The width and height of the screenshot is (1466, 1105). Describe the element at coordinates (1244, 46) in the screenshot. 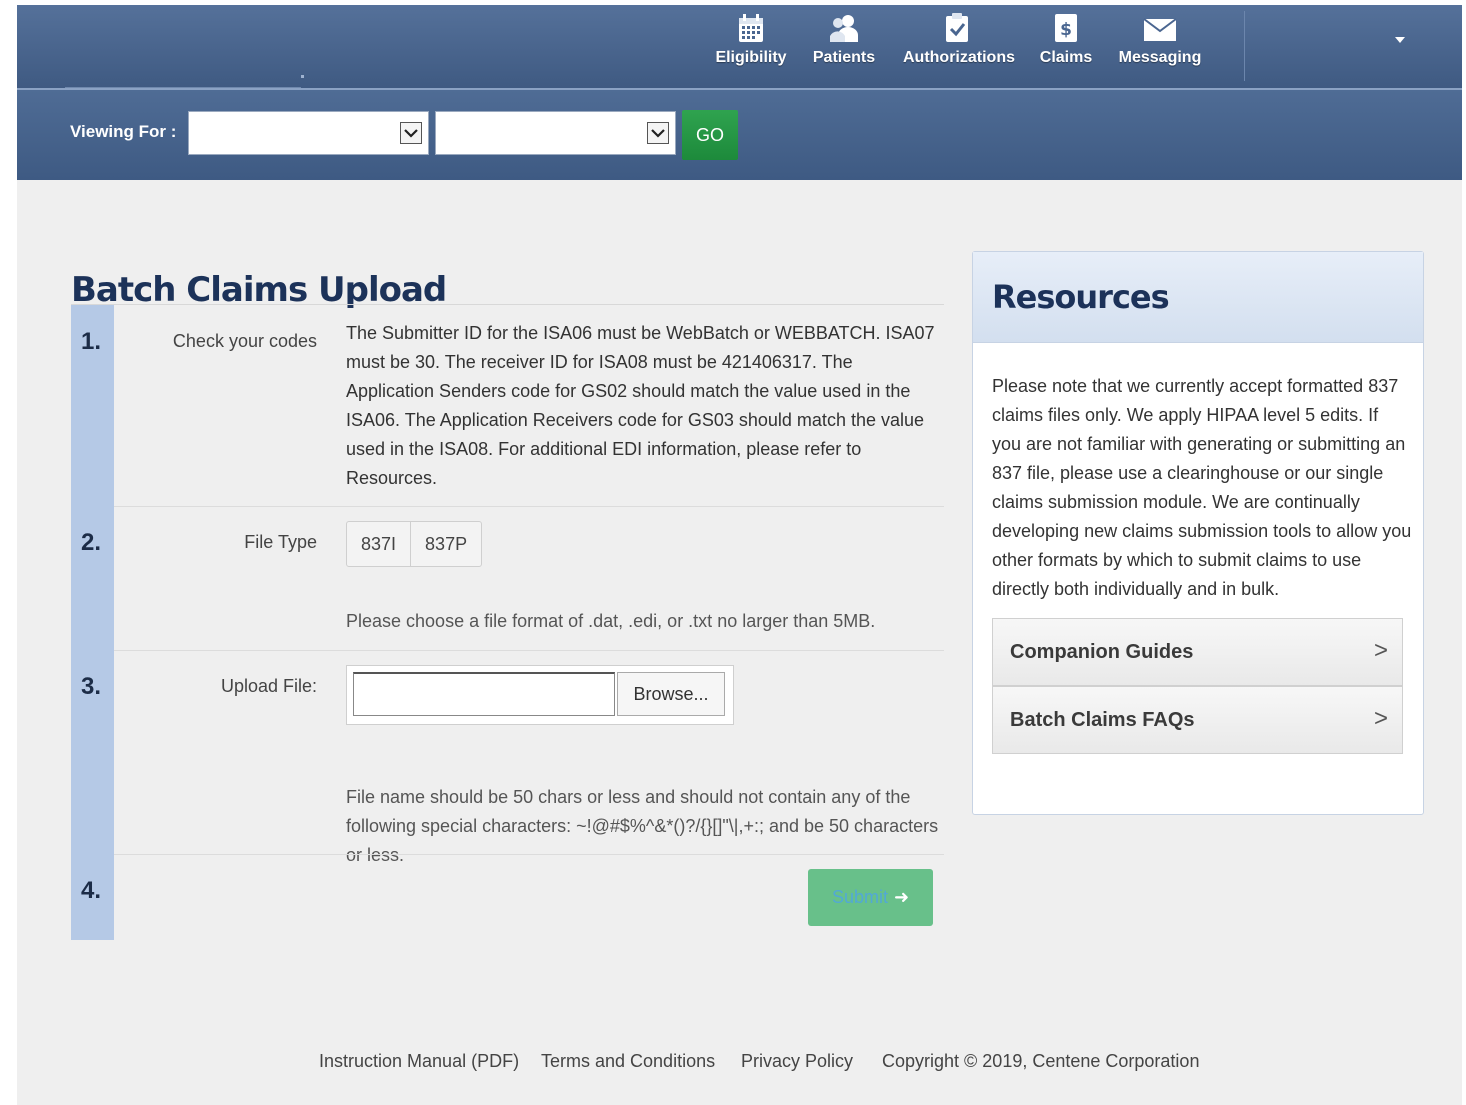

I see `nav-separator` at that location.